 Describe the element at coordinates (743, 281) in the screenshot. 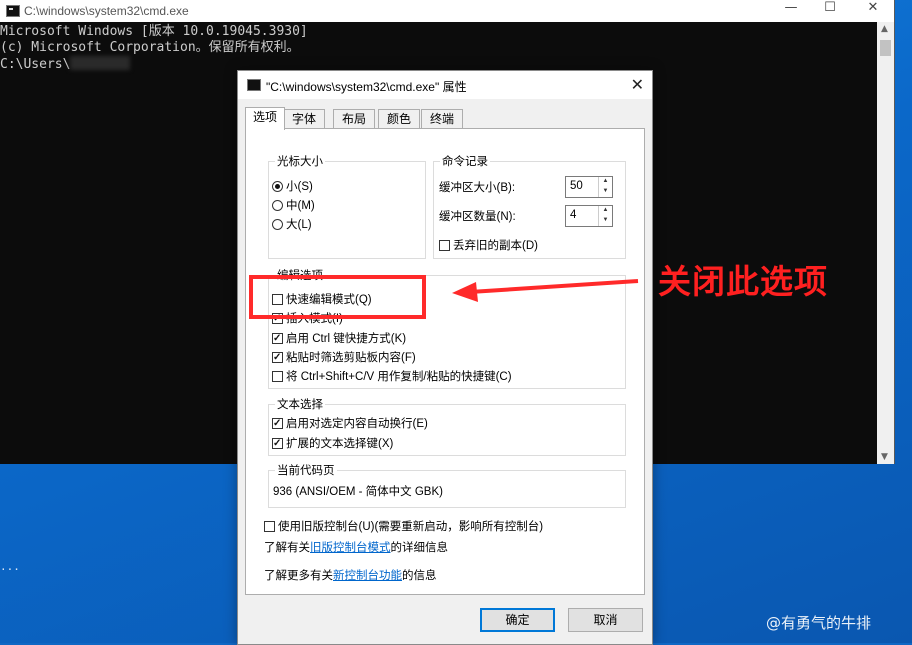

I see `annotation-text: 关闭此选项` at that location.